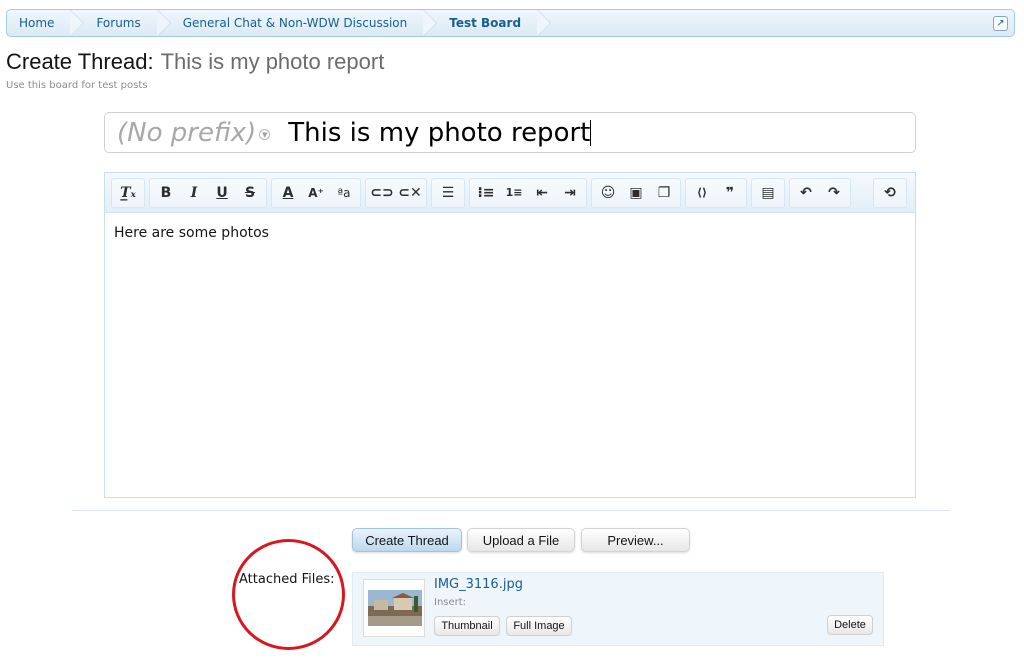 Image resolution: width=1024 pixels, height=665 pixels. I want to click on quote-icon: ❞, so click(730, 193).